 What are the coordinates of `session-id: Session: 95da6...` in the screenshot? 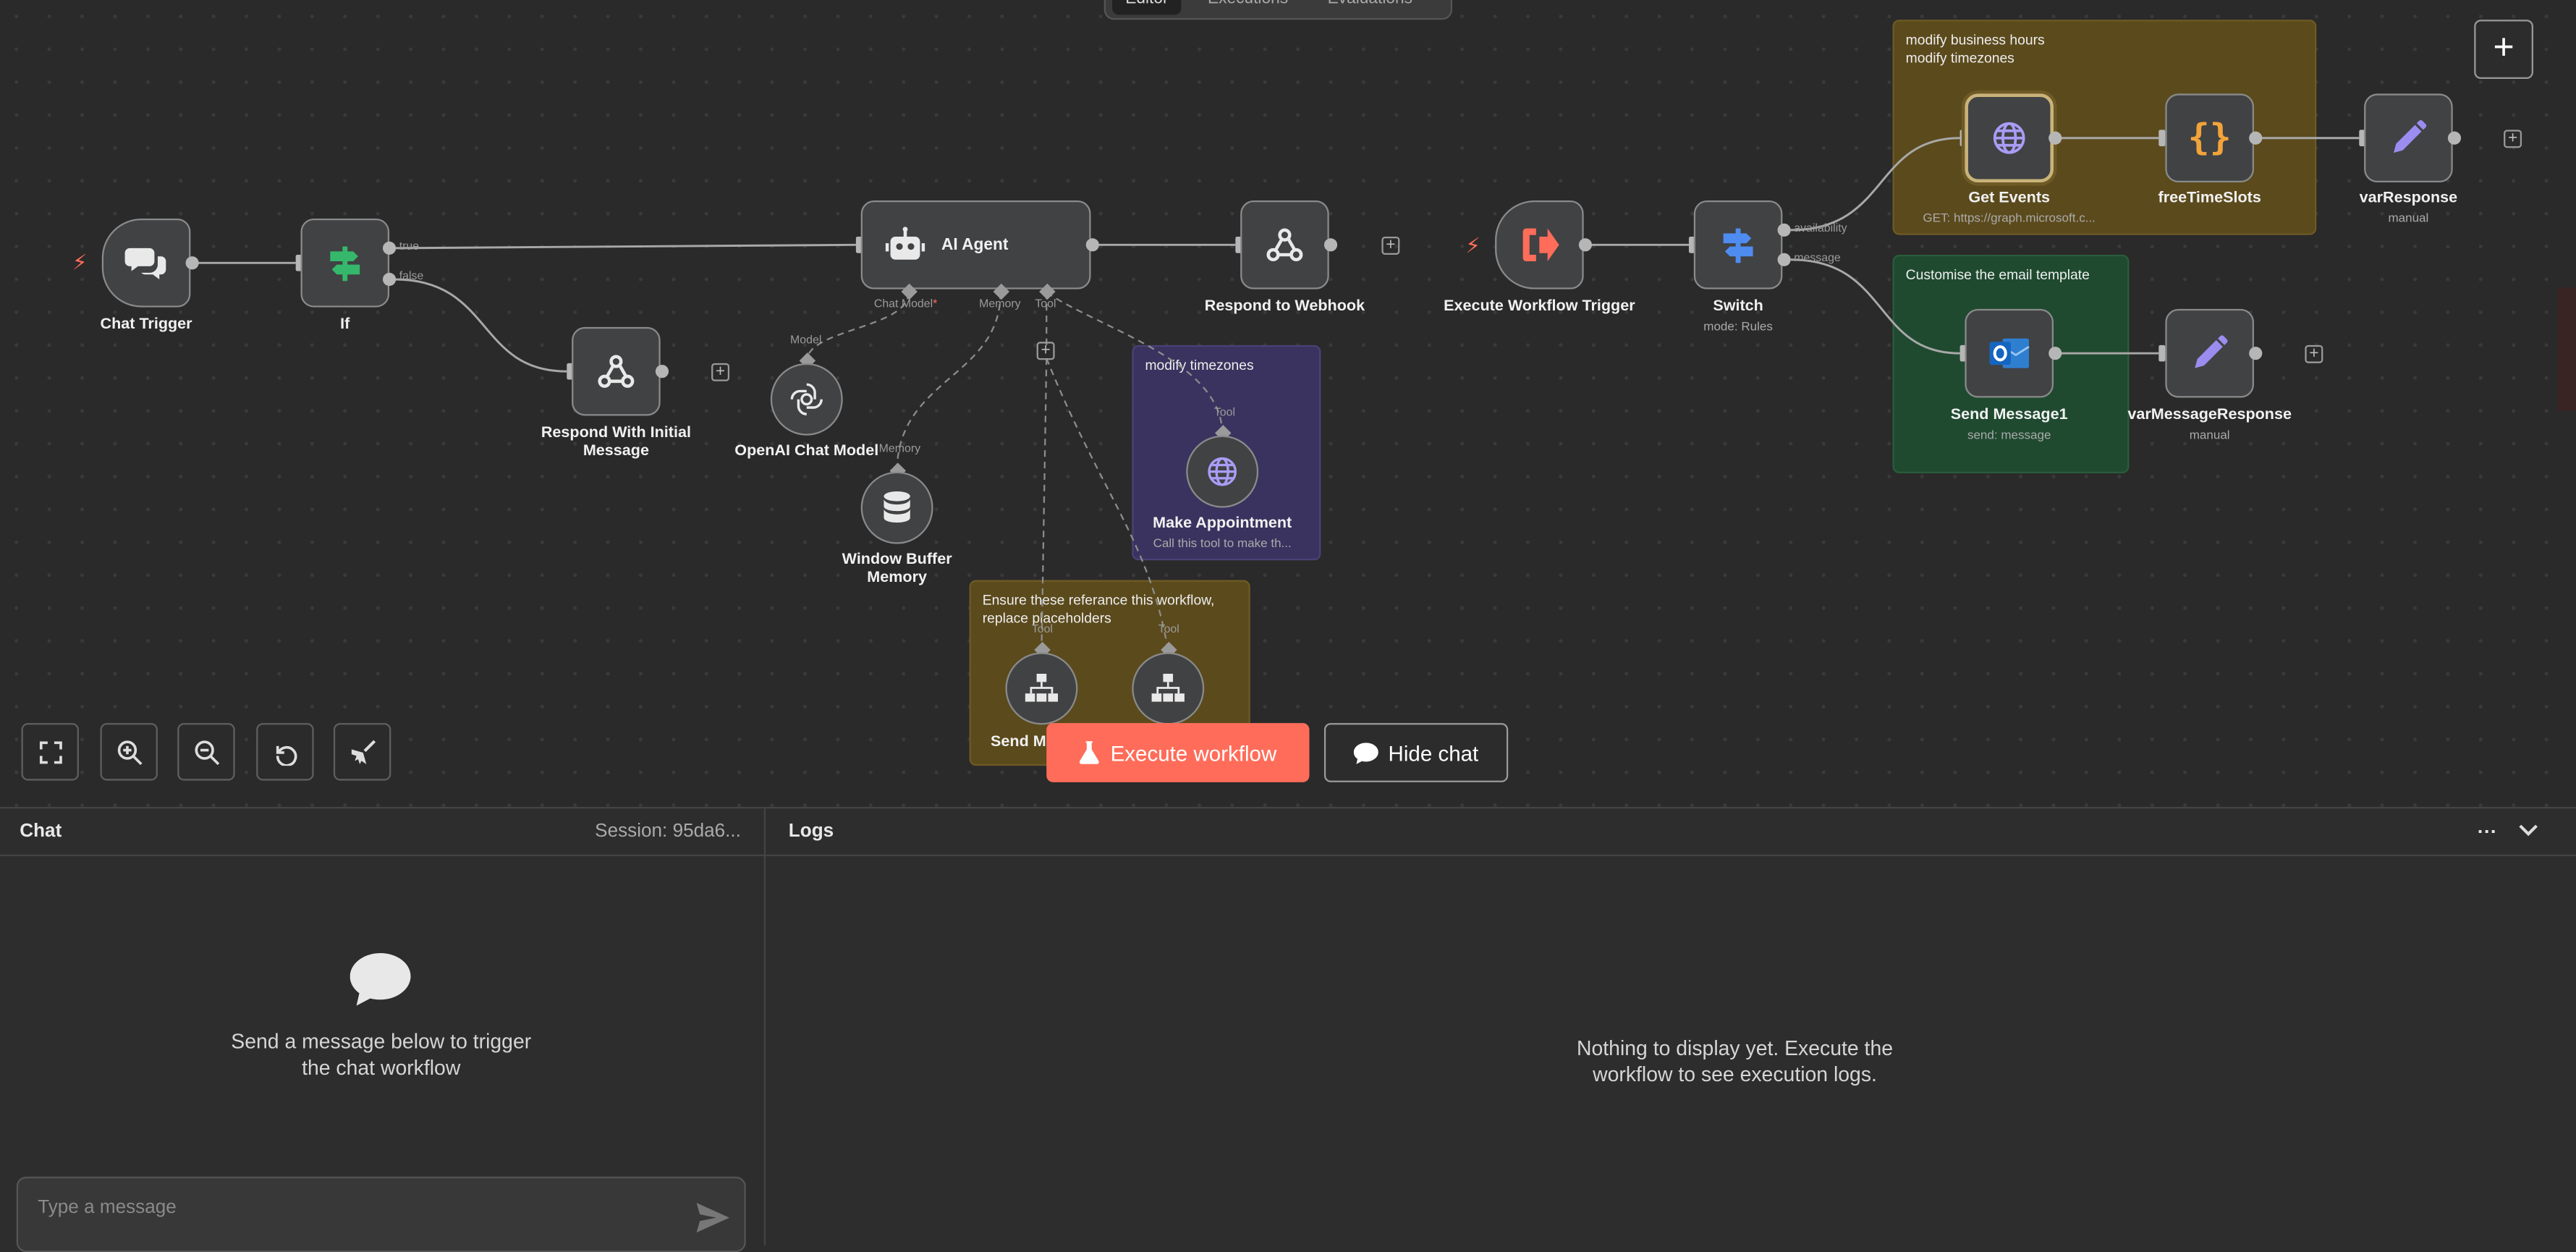 It's located at (668, 831).